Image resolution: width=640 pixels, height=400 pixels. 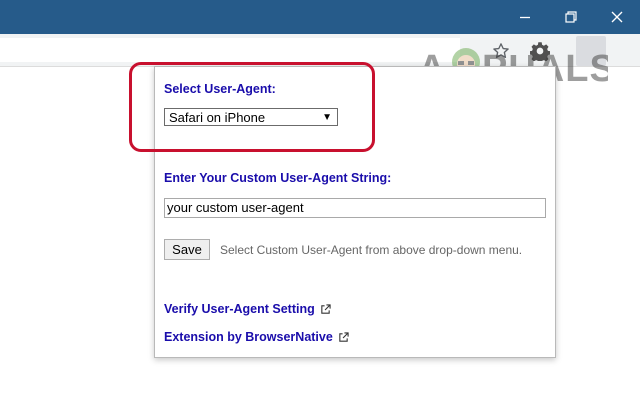 I want to click on select-user-agent-label: Select User-Agent:, so click(x=220, y=89).